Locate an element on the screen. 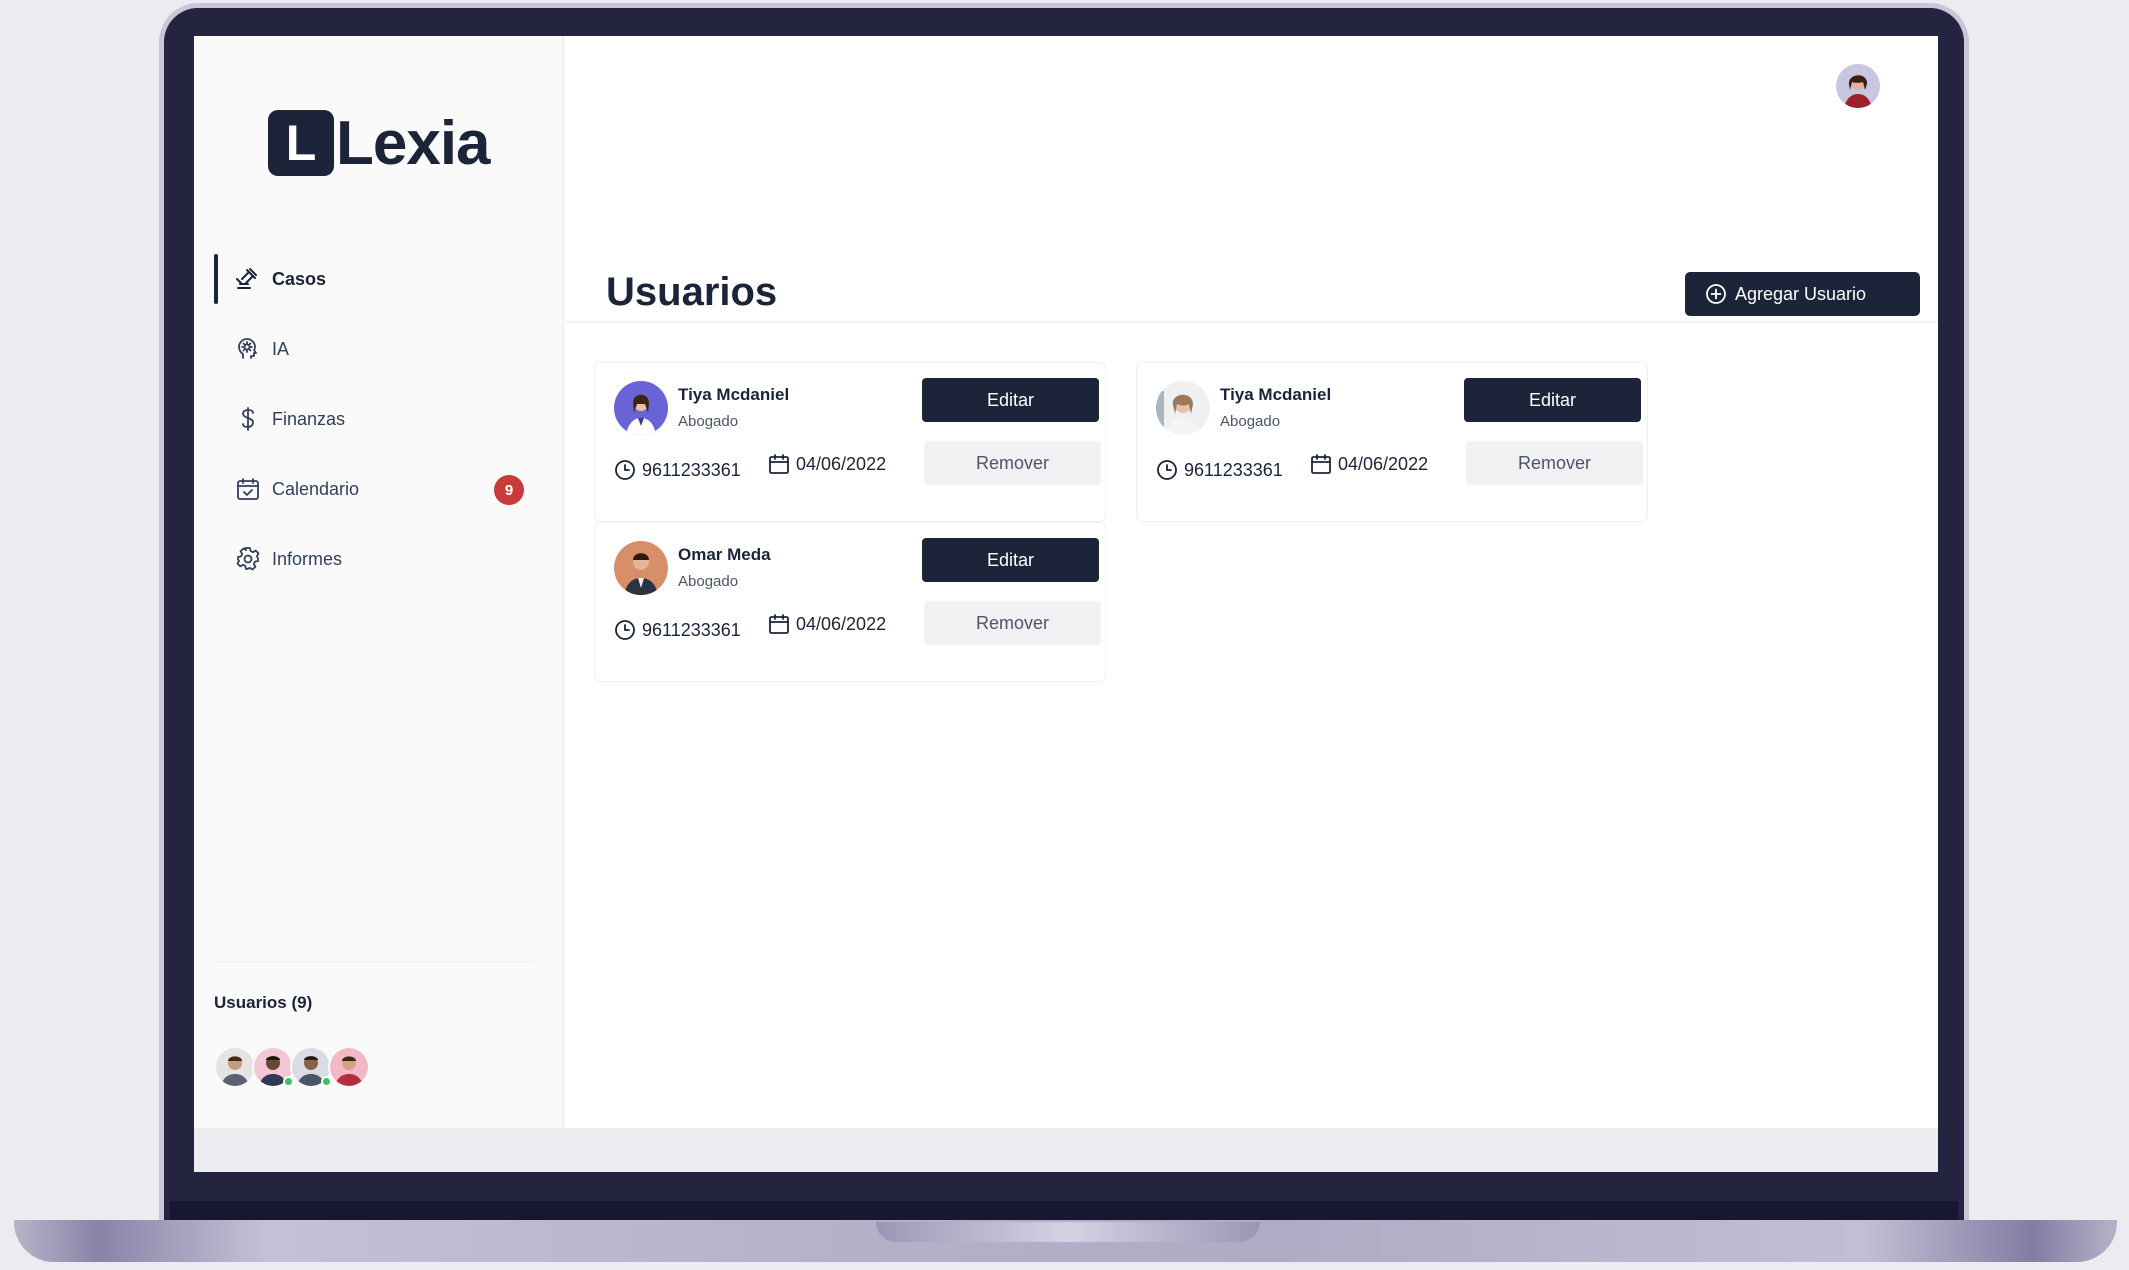 The height and width of the screenshot is (1270, 2129). sidebar-item-label: Finanzas is located at coordinates (309, 418).